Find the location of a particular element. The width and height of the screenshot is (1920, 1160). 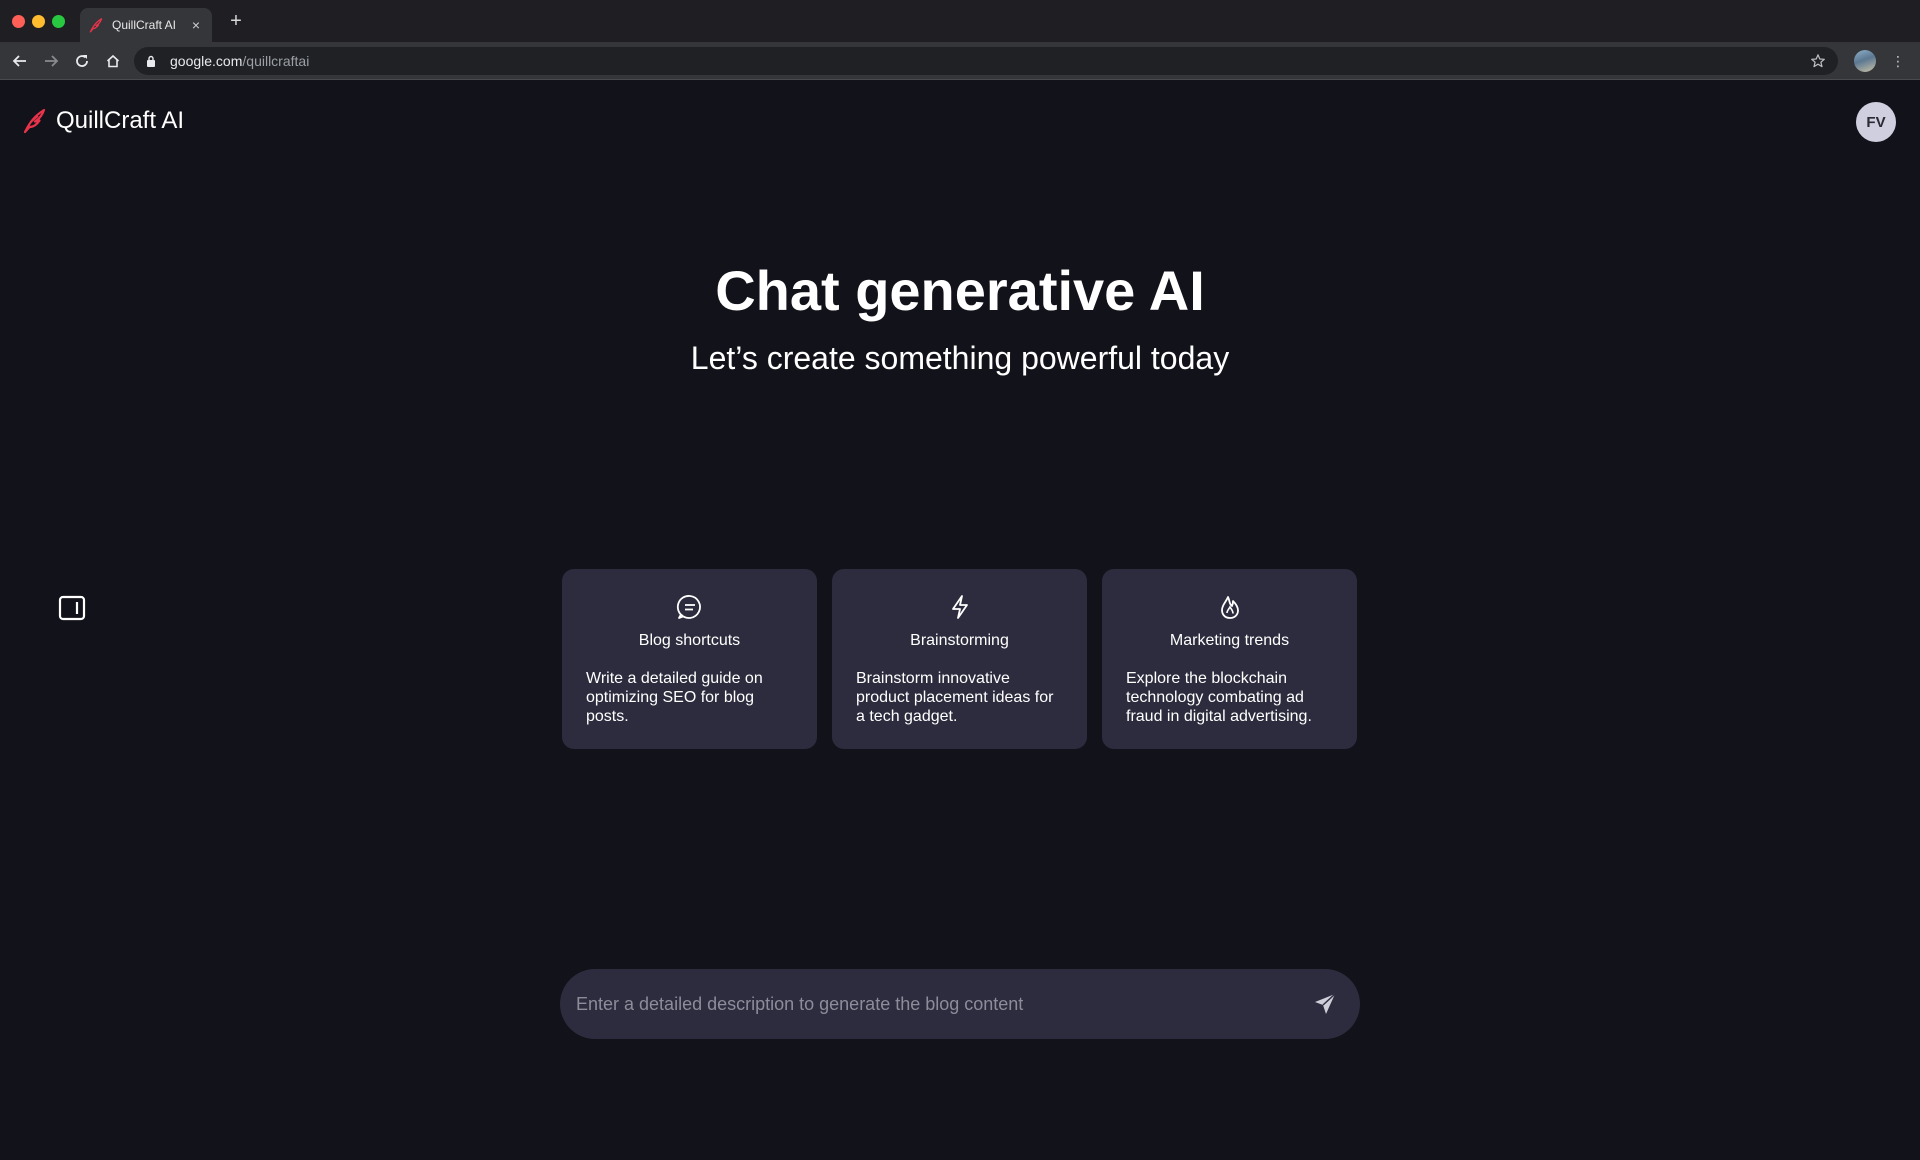

brand: QuillCraft AI is located at coordinates (103, 121).